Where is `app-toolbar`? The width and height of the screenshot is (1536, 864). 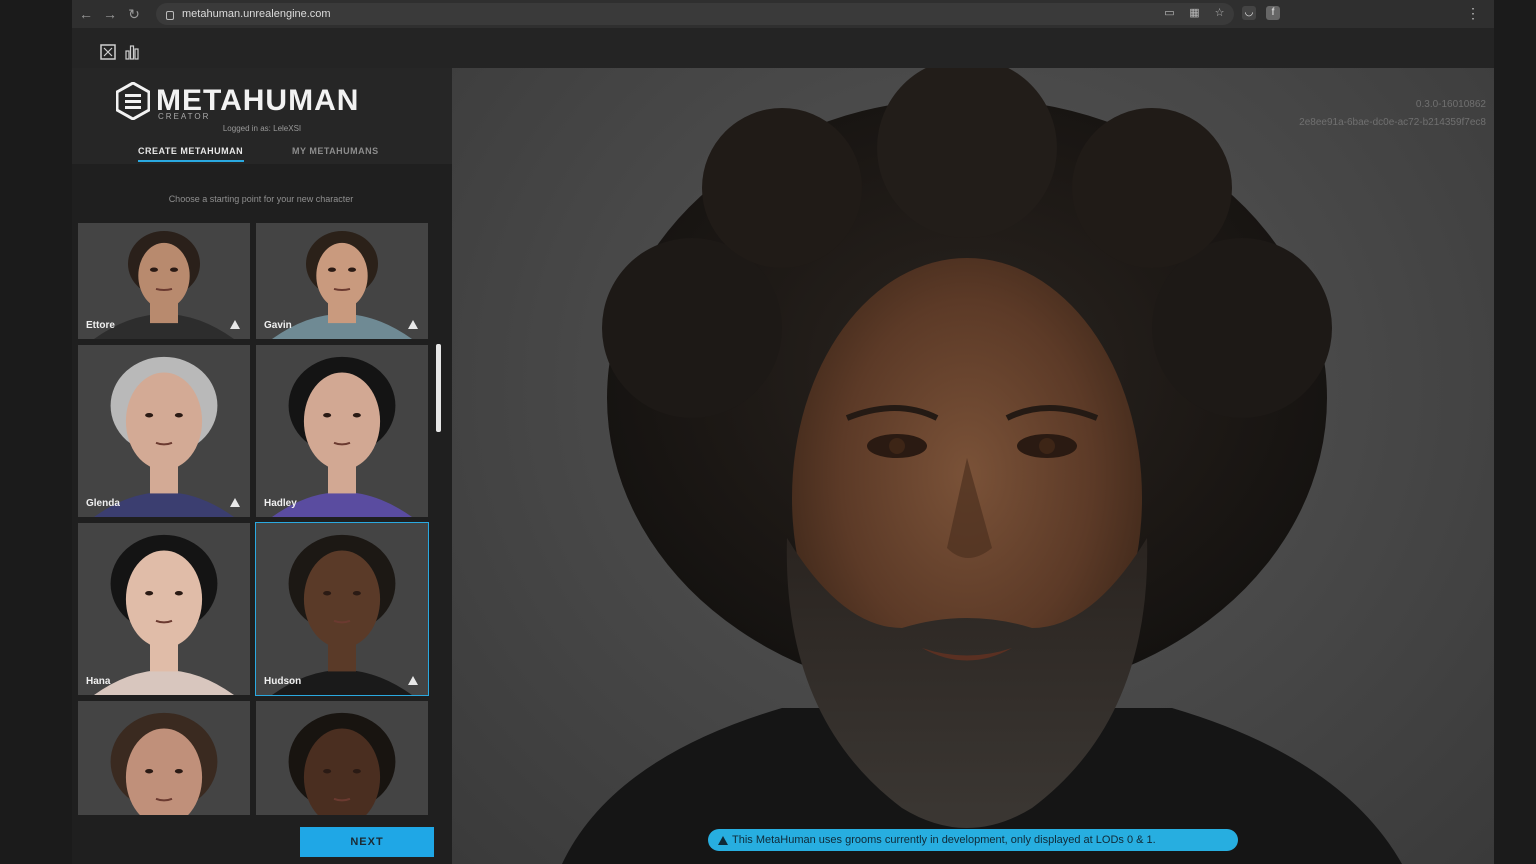 app-toolbar is located at coordinates (783, 48).